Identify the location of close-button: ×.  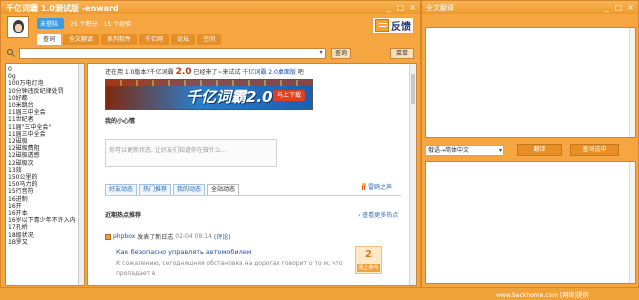
(412, 7).